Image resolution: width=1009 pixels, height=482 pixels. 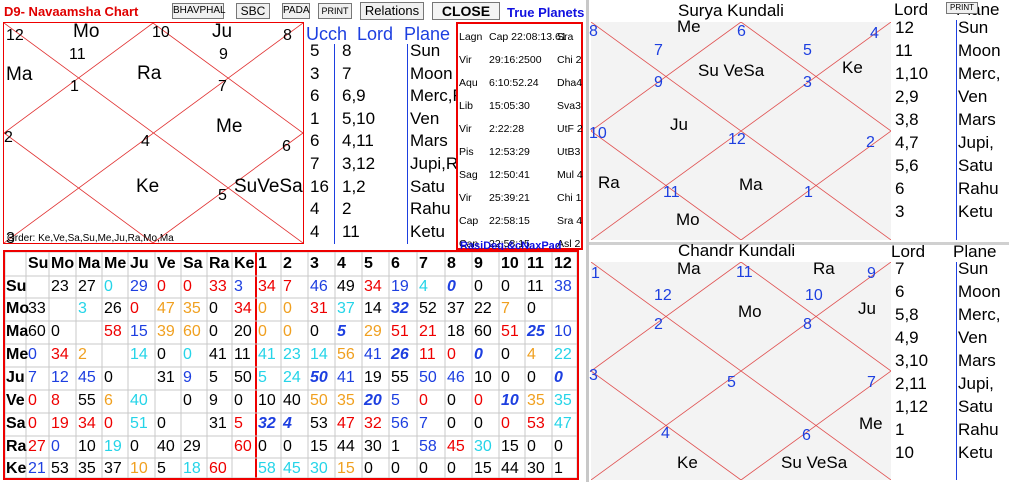 I want to click on grid-cell: 27, so click(x=87, y=286).